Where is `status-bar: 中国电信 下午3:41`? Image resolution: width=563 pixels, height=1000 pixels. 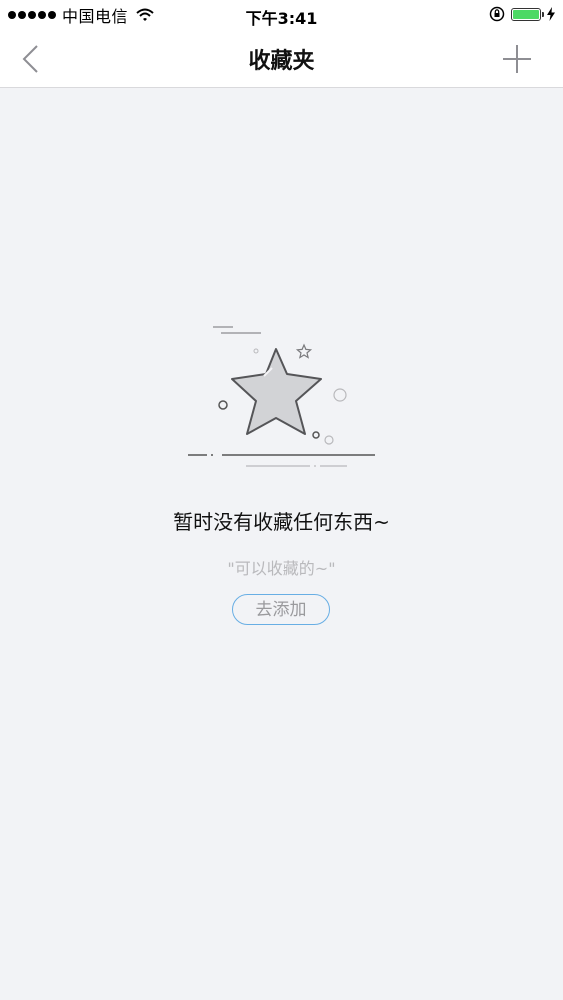 status-bar: 中国电信 下午3:41 is located at coordinates (281, 15).